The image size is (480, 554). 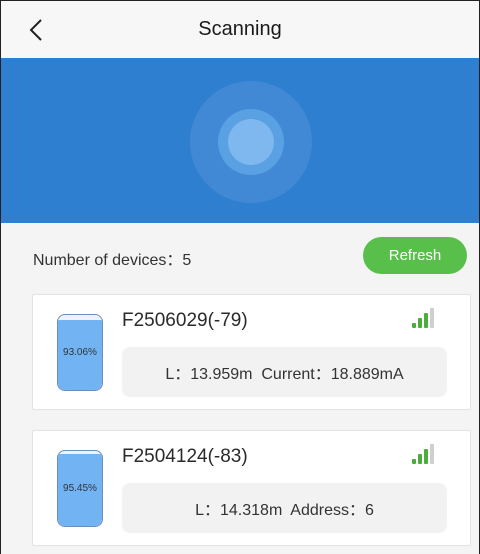 What do you see at coordinates (185, 456) in the screenshot?
I see `device-name: F2504124(-83)` at bounding box center [185, 456].